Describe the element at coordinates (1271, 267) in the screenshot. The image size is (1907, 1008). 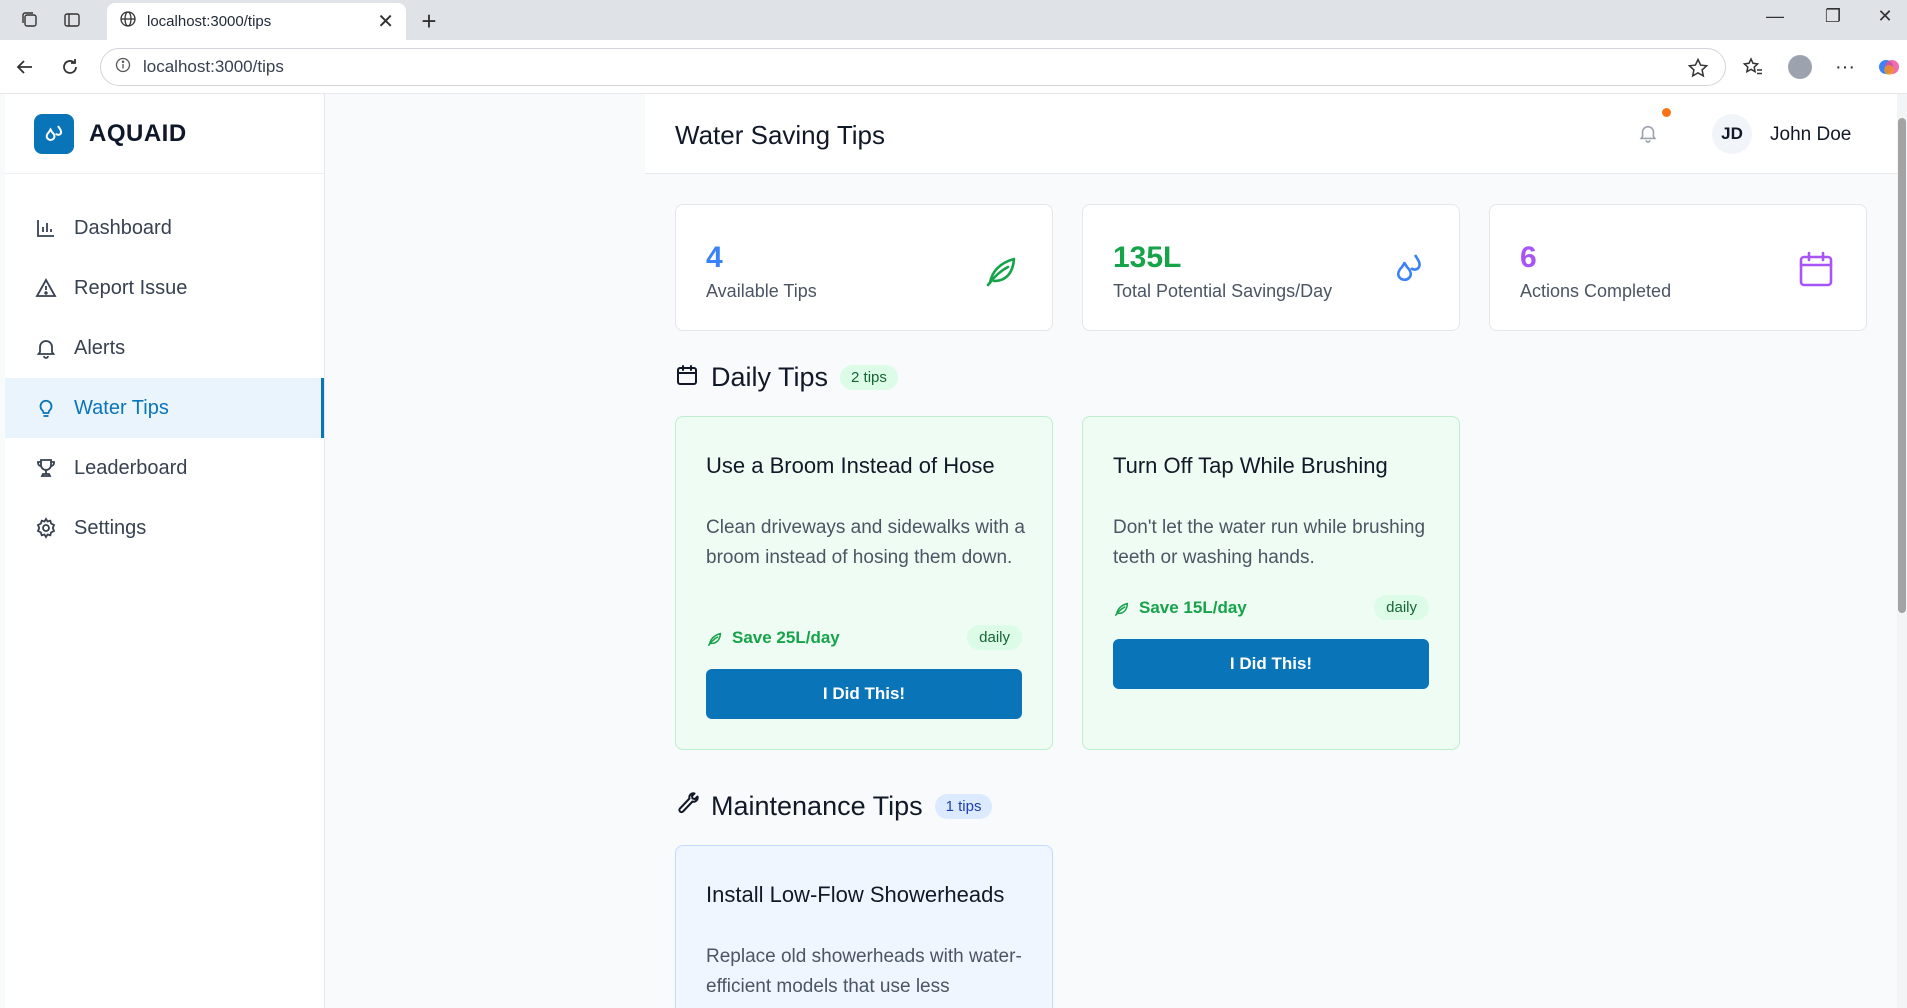
I see `stat-card-savings: 135L Total Potential Savings/Day` at that location.